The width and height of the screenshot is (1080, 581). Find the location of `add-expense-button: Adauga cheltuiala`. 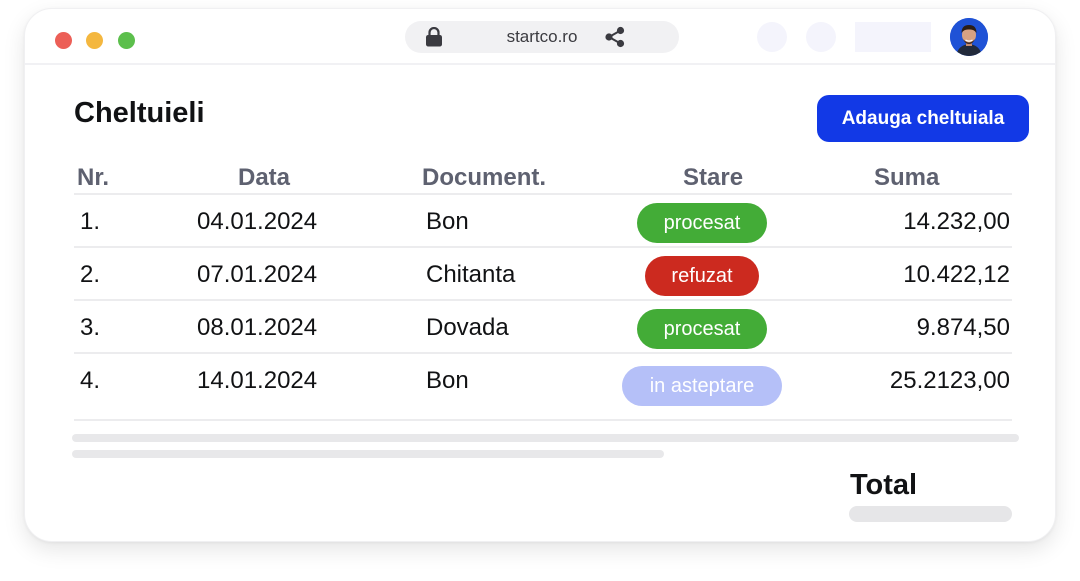

add-expense-button: Adauga cheltuiala is located at coordinates (923, 118).